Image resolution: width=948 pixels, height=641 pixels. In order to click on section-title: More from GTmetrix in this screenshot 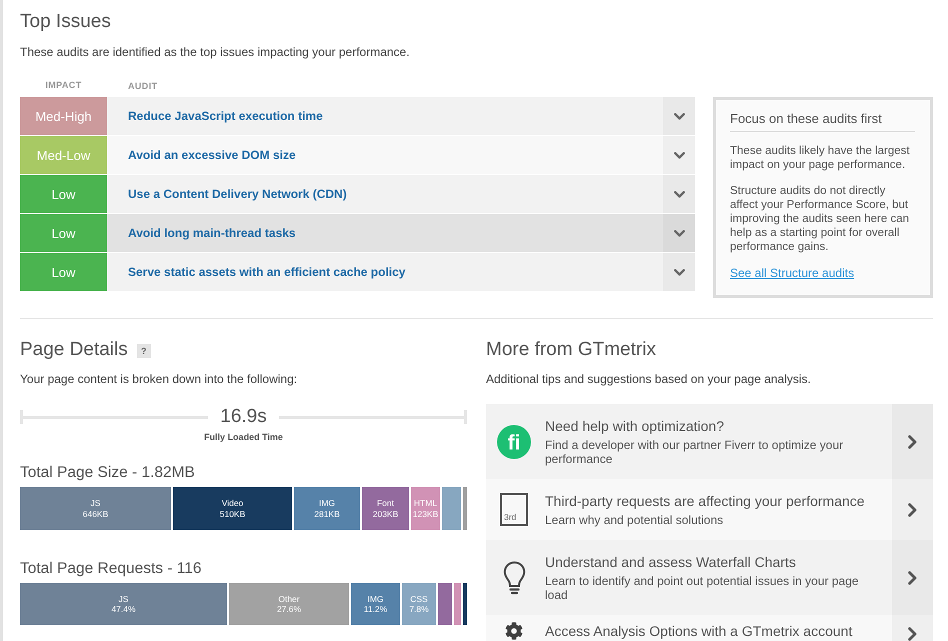, I will do `click(571, 350)`.